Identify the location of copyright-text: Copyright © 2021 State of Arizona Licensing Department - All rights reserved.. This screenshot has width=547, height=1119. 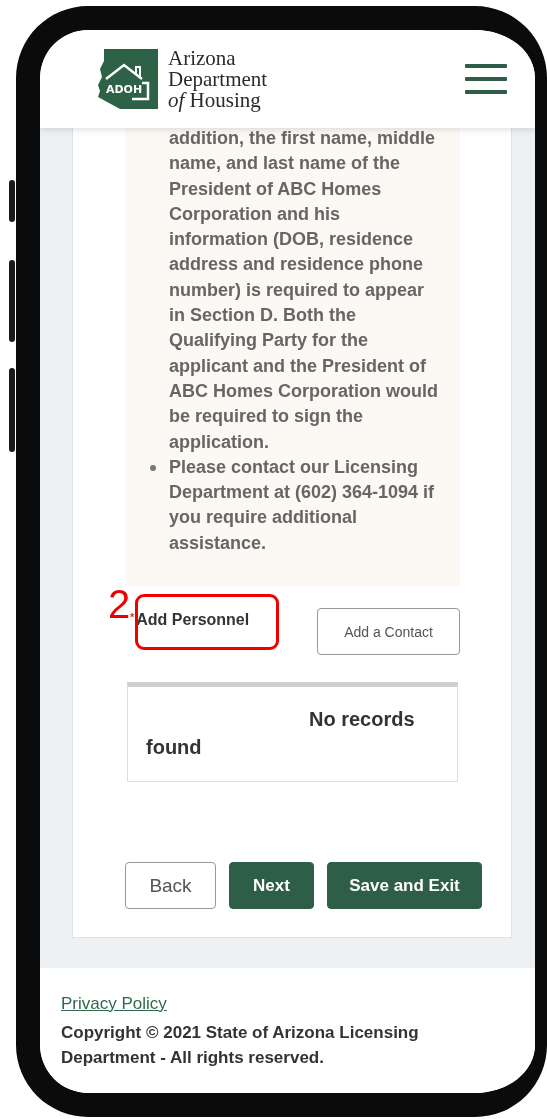
(240, 1045).